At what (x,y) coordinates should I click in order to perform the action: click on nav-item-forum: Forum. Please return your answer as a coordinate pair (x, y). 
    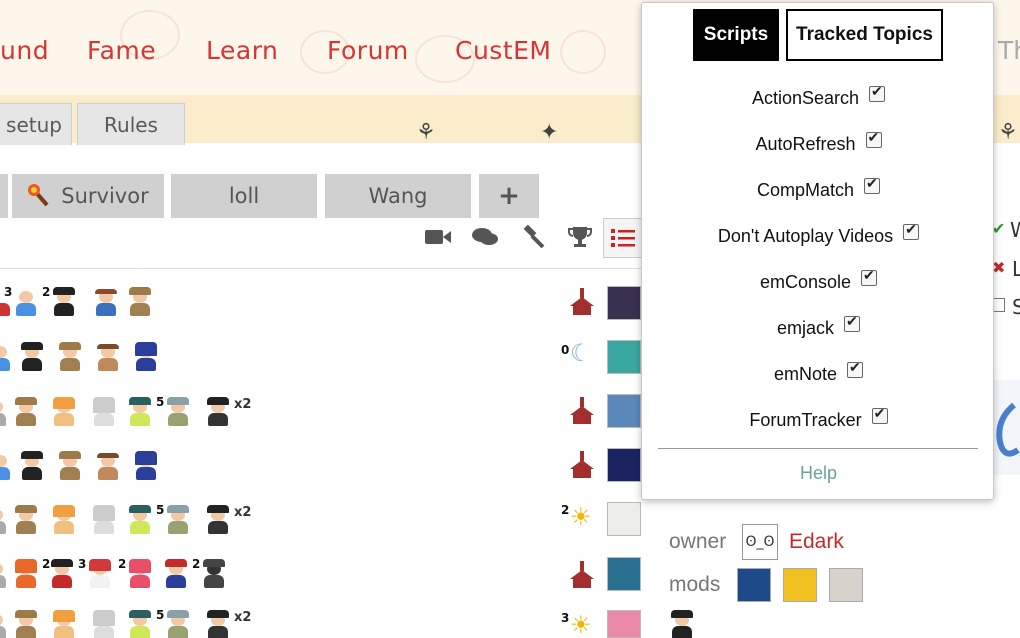
    Looking at the image, I should click on (368, 50).